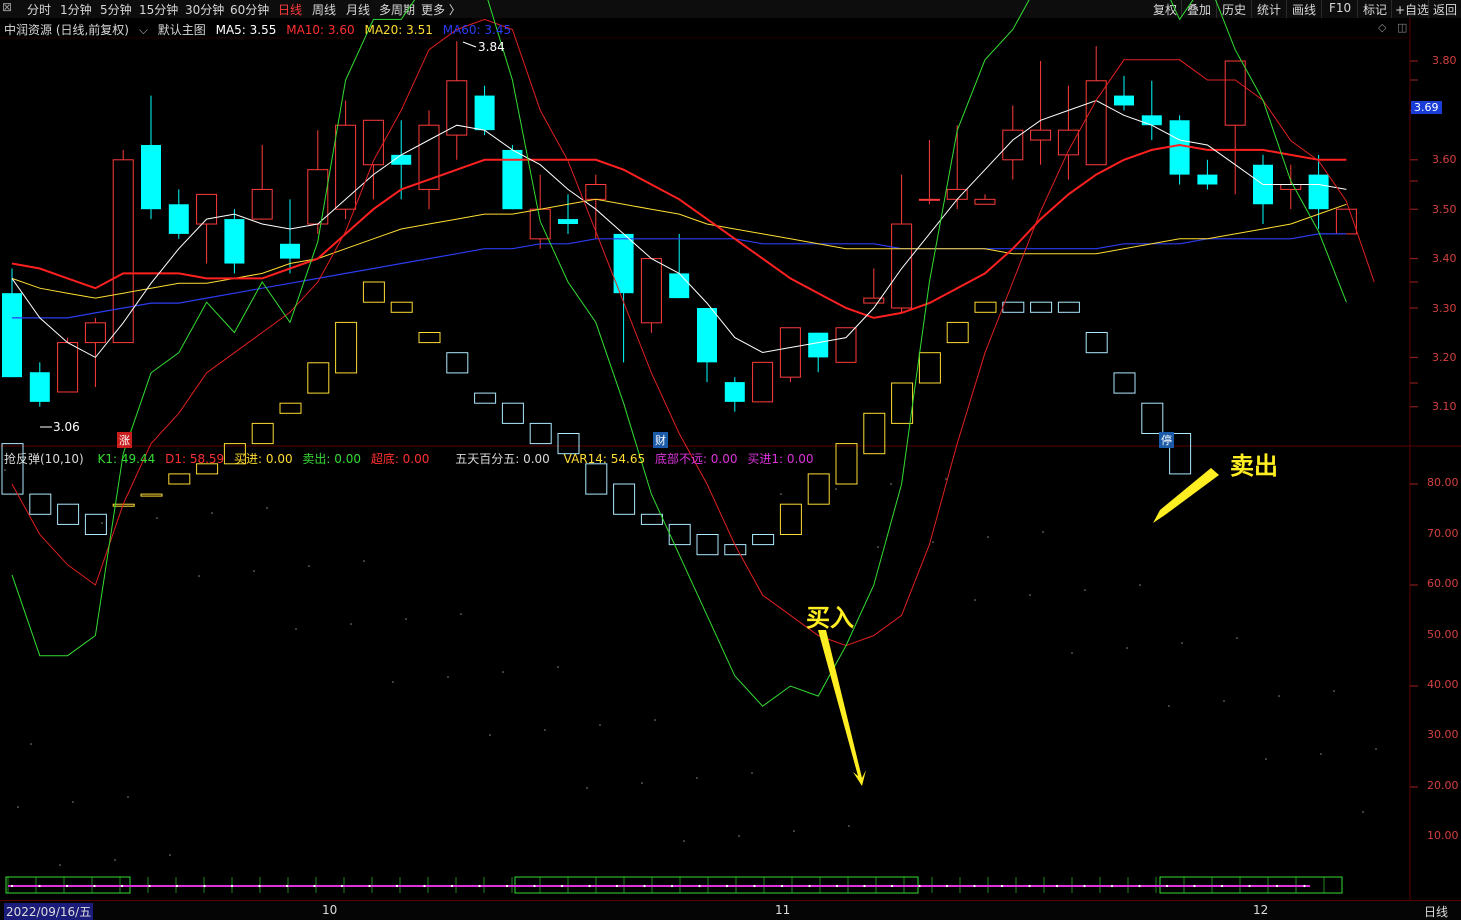 This screenshot has width=1461, height=920. I want to click on ma60-label: MA60: 3.45, so click(477, 30).